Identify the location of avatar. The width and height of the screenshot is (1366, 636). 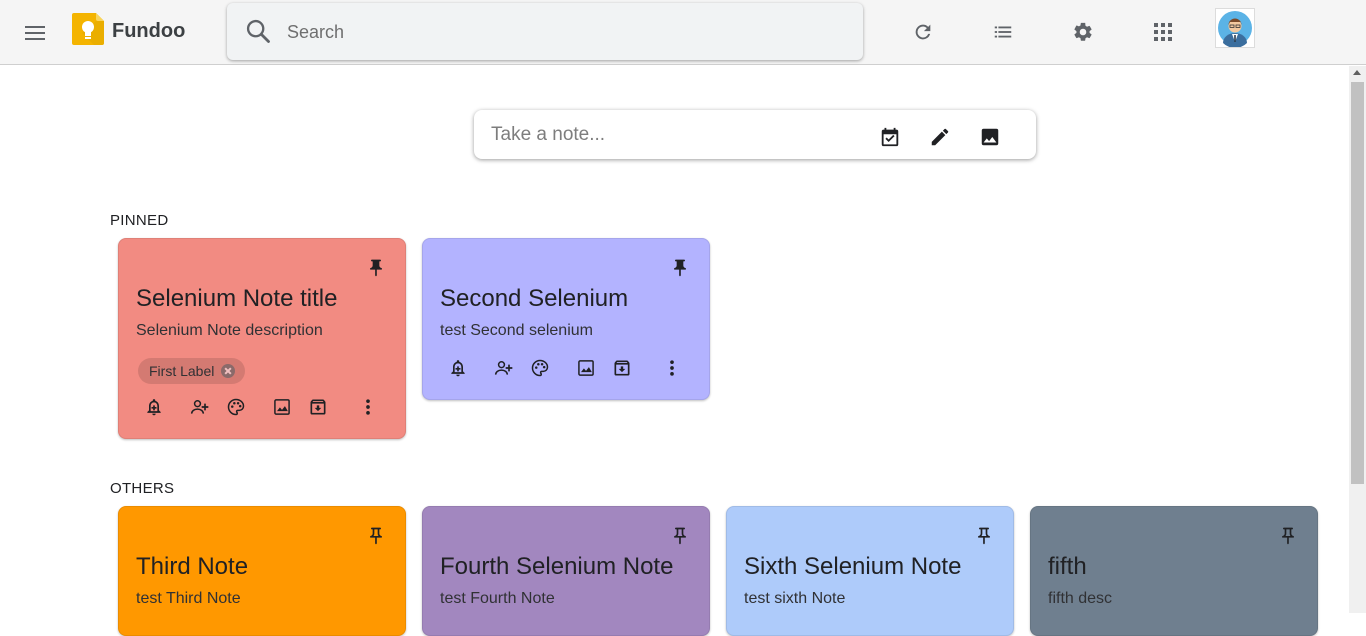
(1235, 28).